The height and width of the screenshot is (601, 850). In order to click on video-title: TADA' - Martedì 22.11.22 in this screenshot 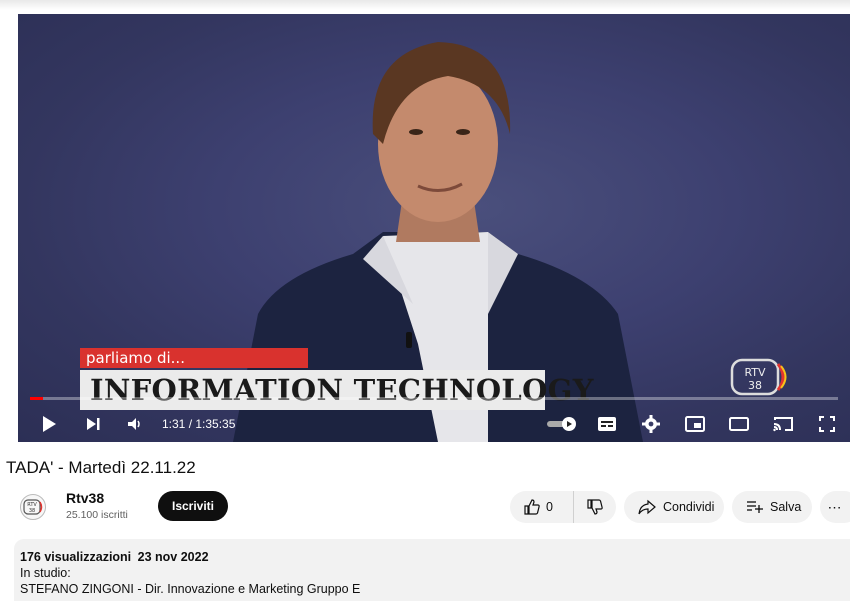, I will do `click(101, 467)`.